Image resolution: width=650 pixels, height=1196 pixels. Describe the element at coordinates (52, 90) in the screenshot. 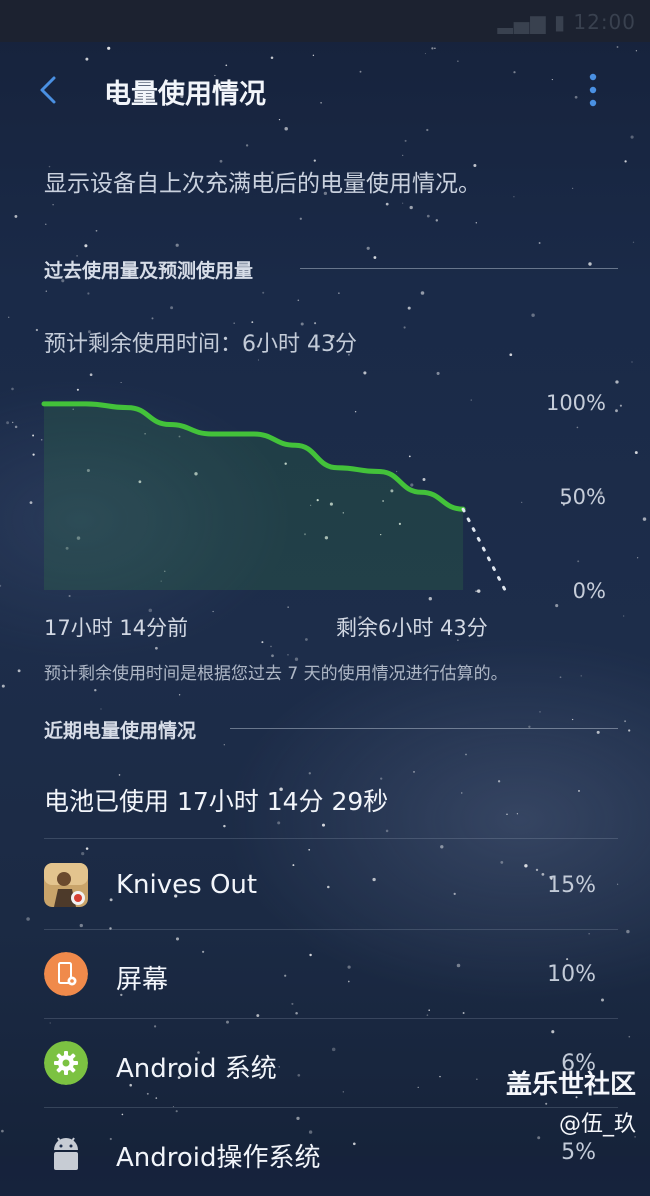

I see `back-arrow-icon` at that location.